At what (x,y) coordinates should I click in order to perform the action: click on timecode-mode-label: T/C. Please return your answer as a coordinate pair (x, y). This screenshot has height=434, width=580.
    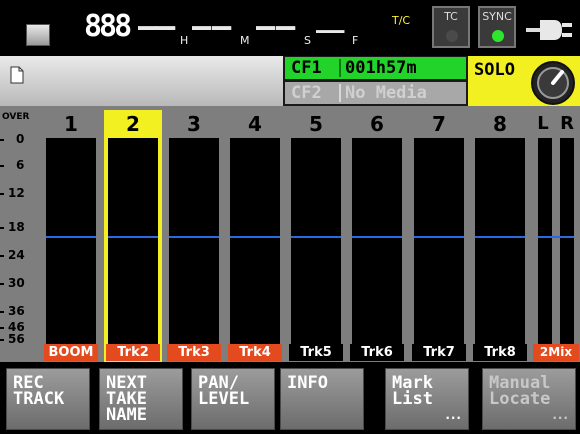
    Looking at the image, I should click on (401, 20).